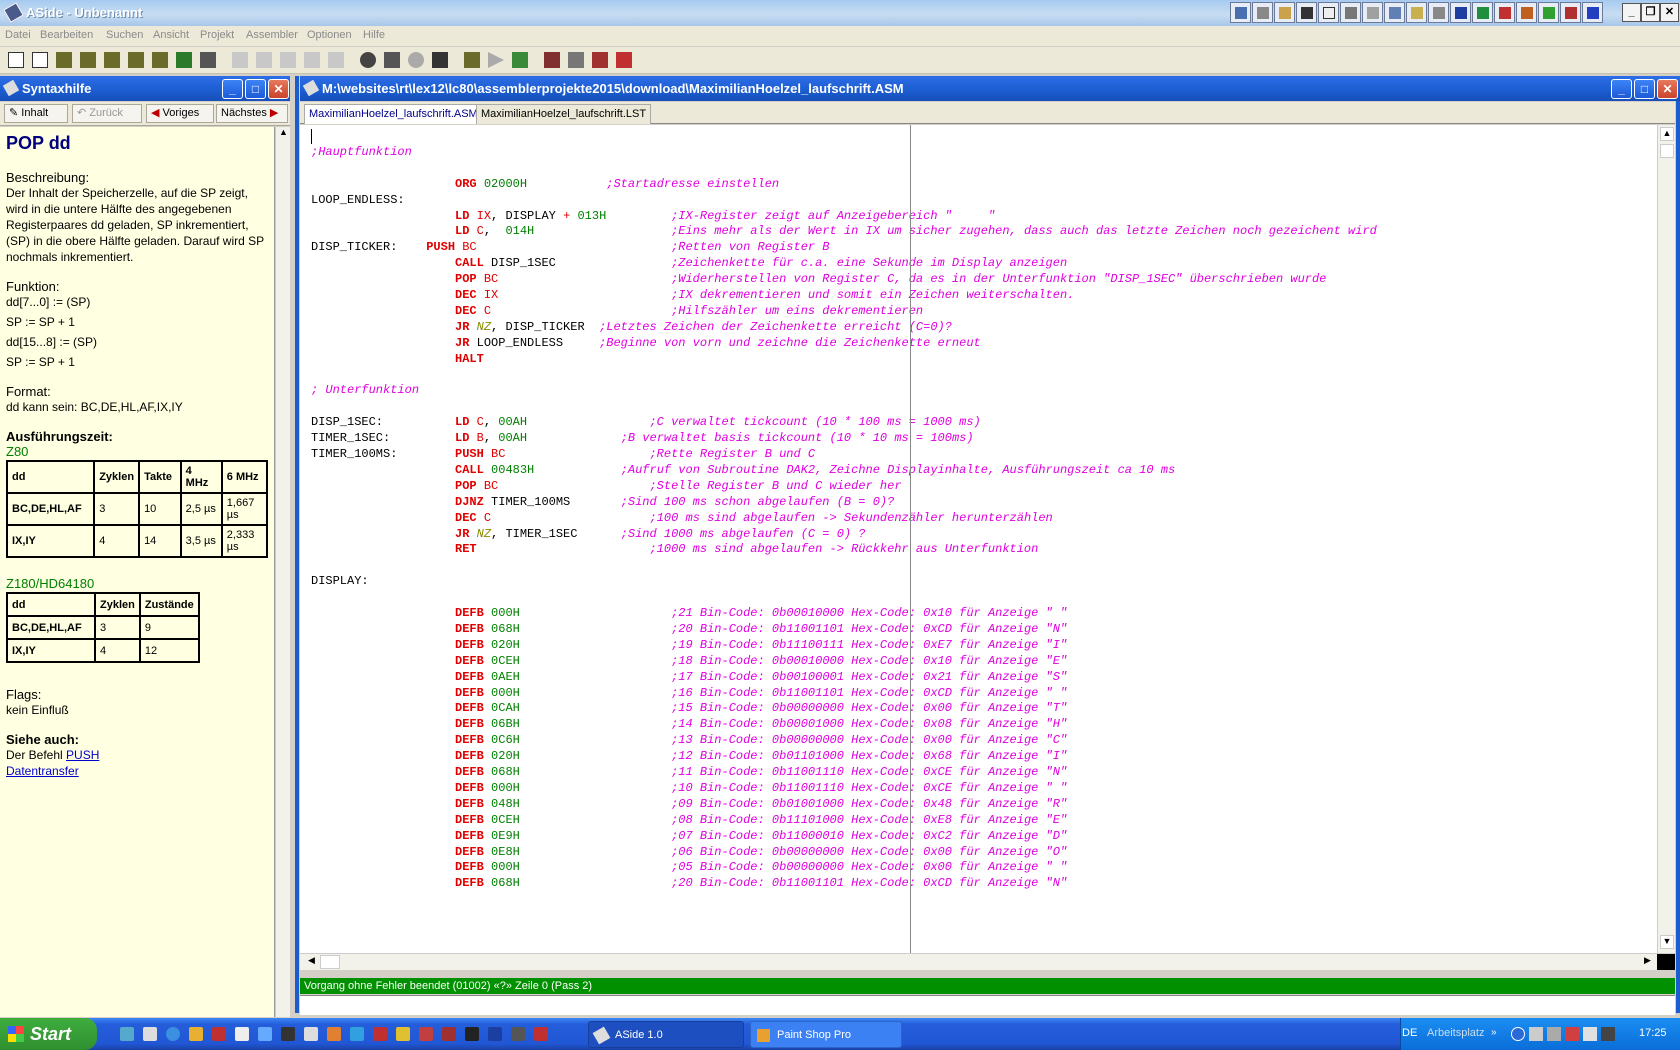 The width and height of the screenshot is (1680, 1050). Describe the element at coordinates (1518, 1034) in the screenshot. I see `back-icon` at that location.